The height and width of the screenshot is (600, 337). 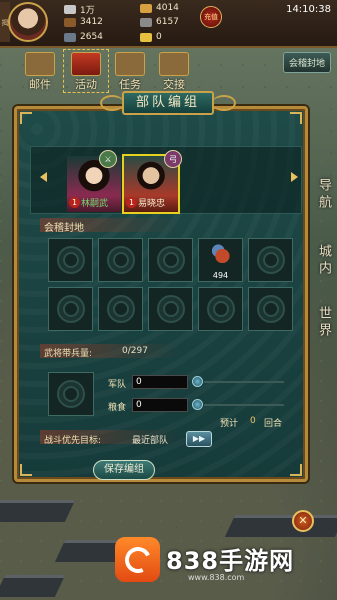 What do you see at coordinates (135, 351) in the screenshot?
I see `capacity-value: 0/297` at bounding box center [135, 351].